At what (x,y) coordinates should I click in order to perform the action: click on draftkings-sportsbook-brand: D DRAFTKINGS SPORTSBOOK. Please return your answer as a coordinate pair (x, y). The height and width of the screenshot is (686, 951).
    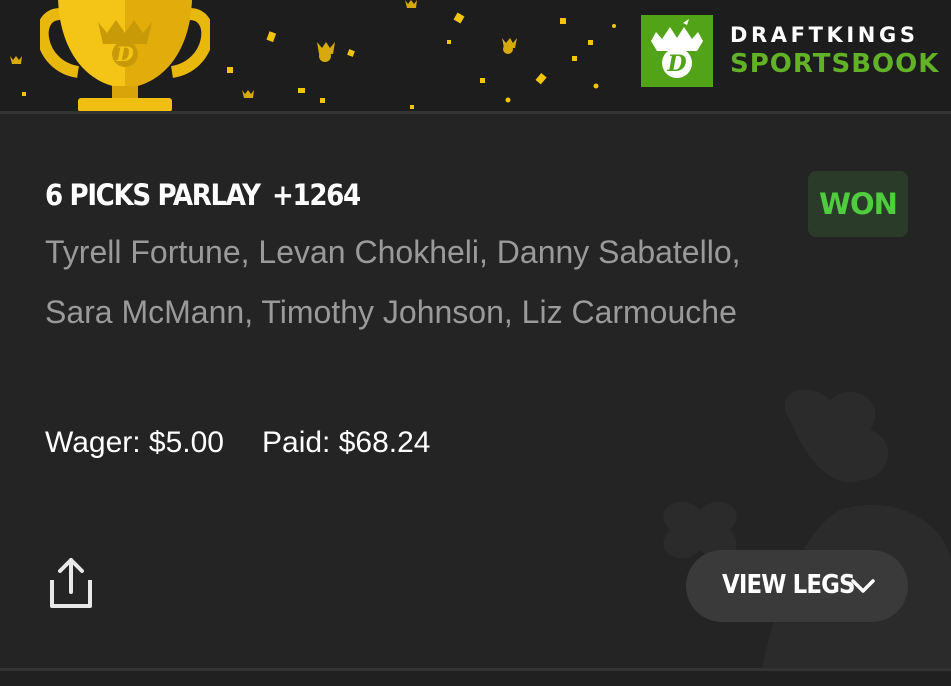
    Looking at the image, I should click on (789, 51).